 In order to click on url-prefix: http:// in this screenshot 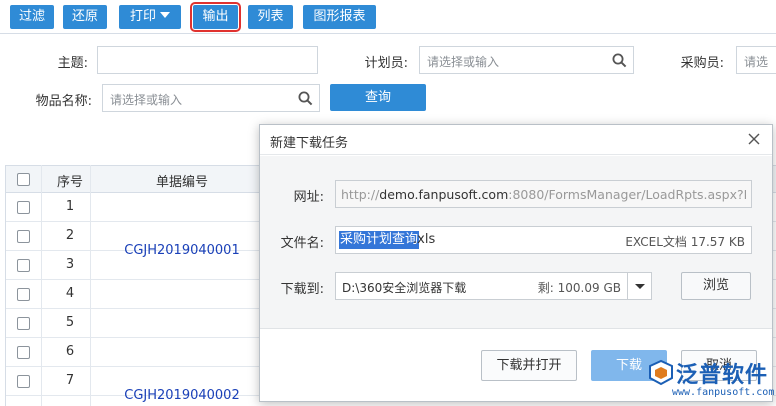, I will do `click(360, 194)`.